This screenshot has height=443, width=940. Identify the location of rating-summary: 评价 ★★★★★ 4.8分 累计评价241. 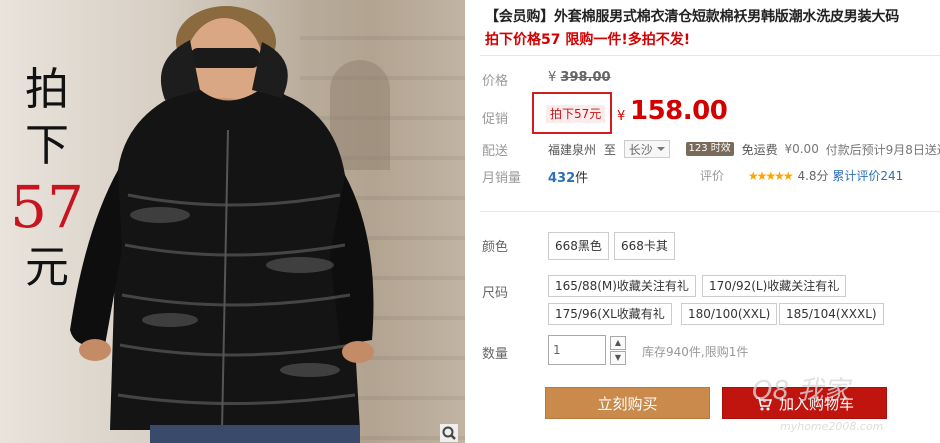
(801, 175).